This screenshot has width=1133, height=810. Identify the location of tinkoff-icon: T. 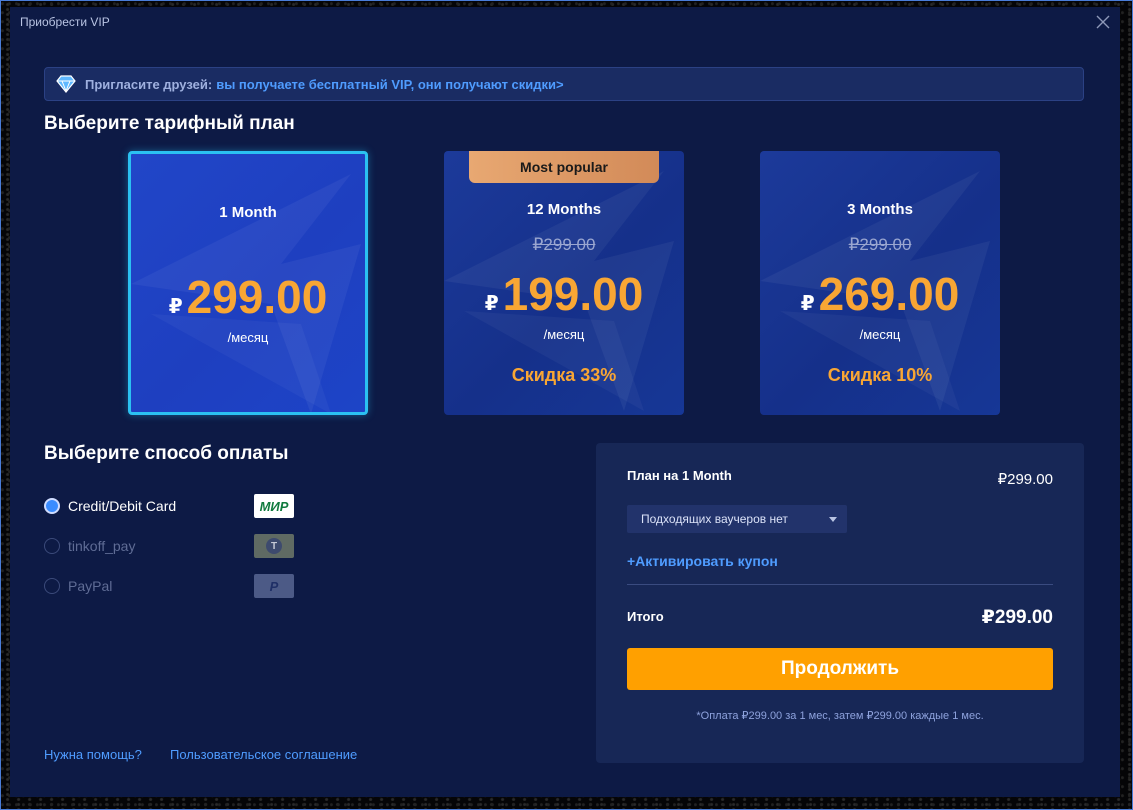
(274, 546).